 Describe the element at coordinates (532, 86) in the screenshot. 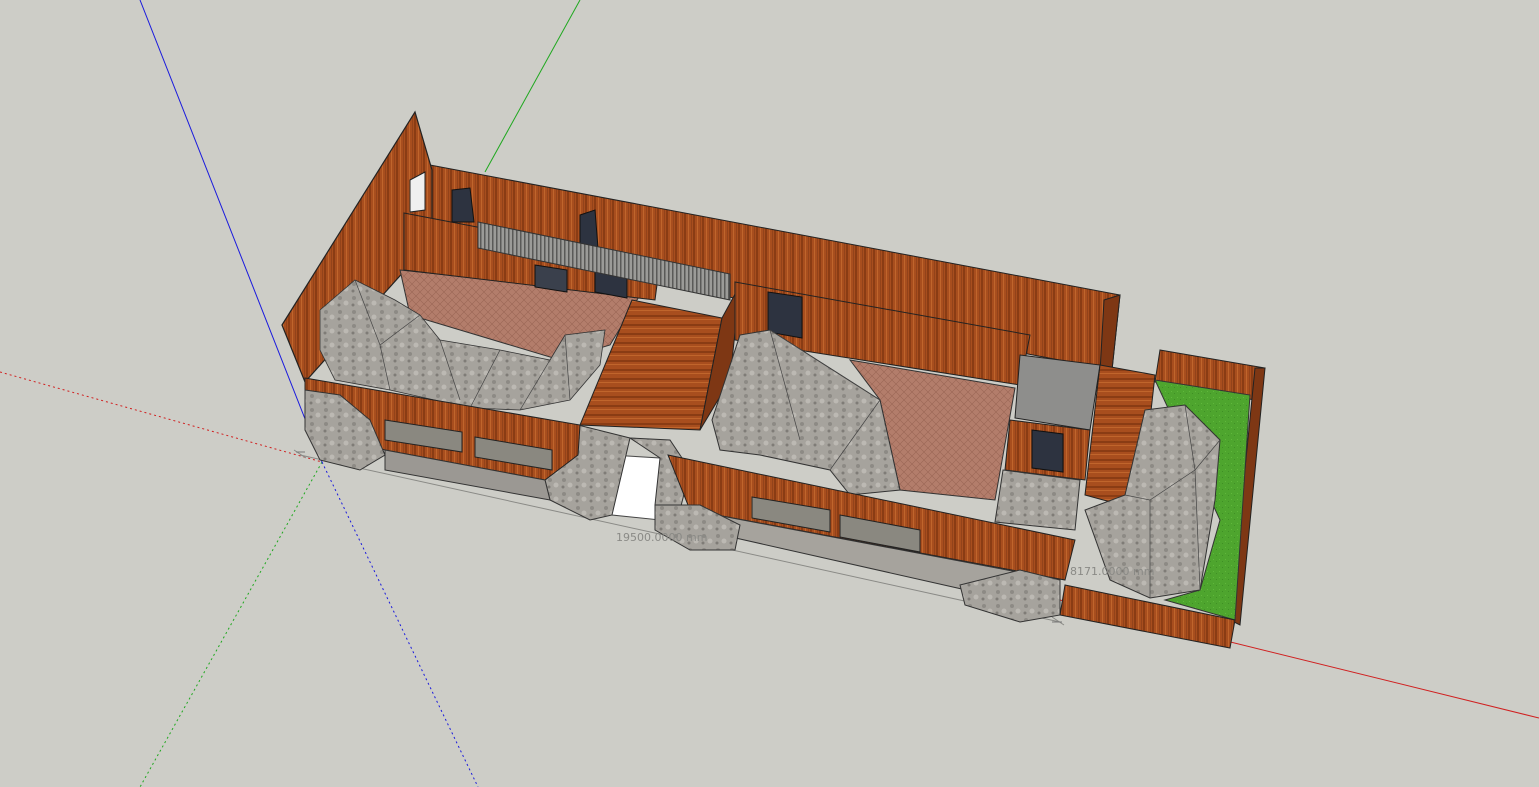

I see `green-axis` at that location.